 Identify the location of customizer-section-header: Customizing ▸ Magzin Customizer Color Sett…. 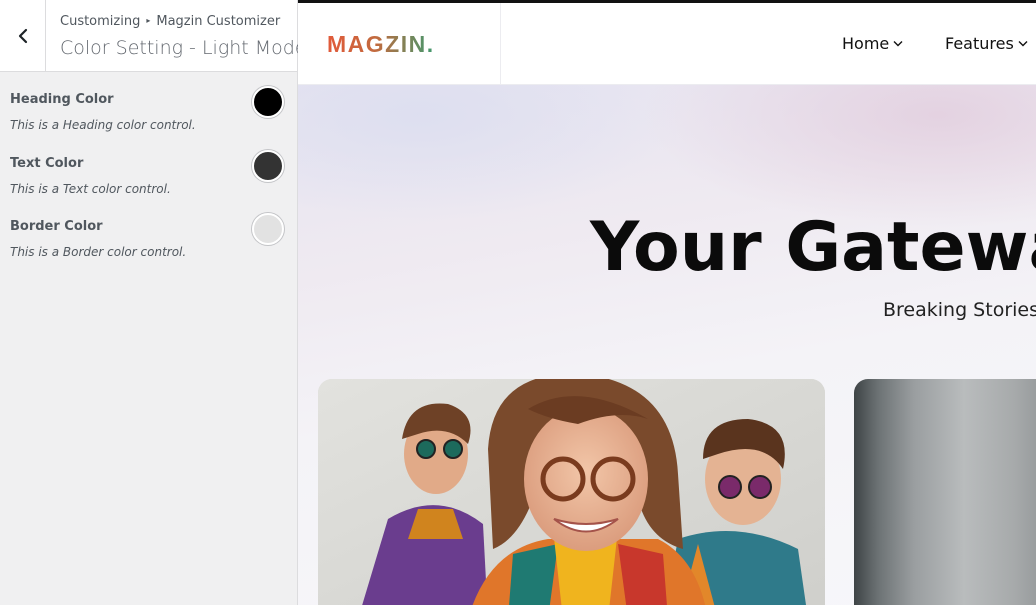
(153, 36).